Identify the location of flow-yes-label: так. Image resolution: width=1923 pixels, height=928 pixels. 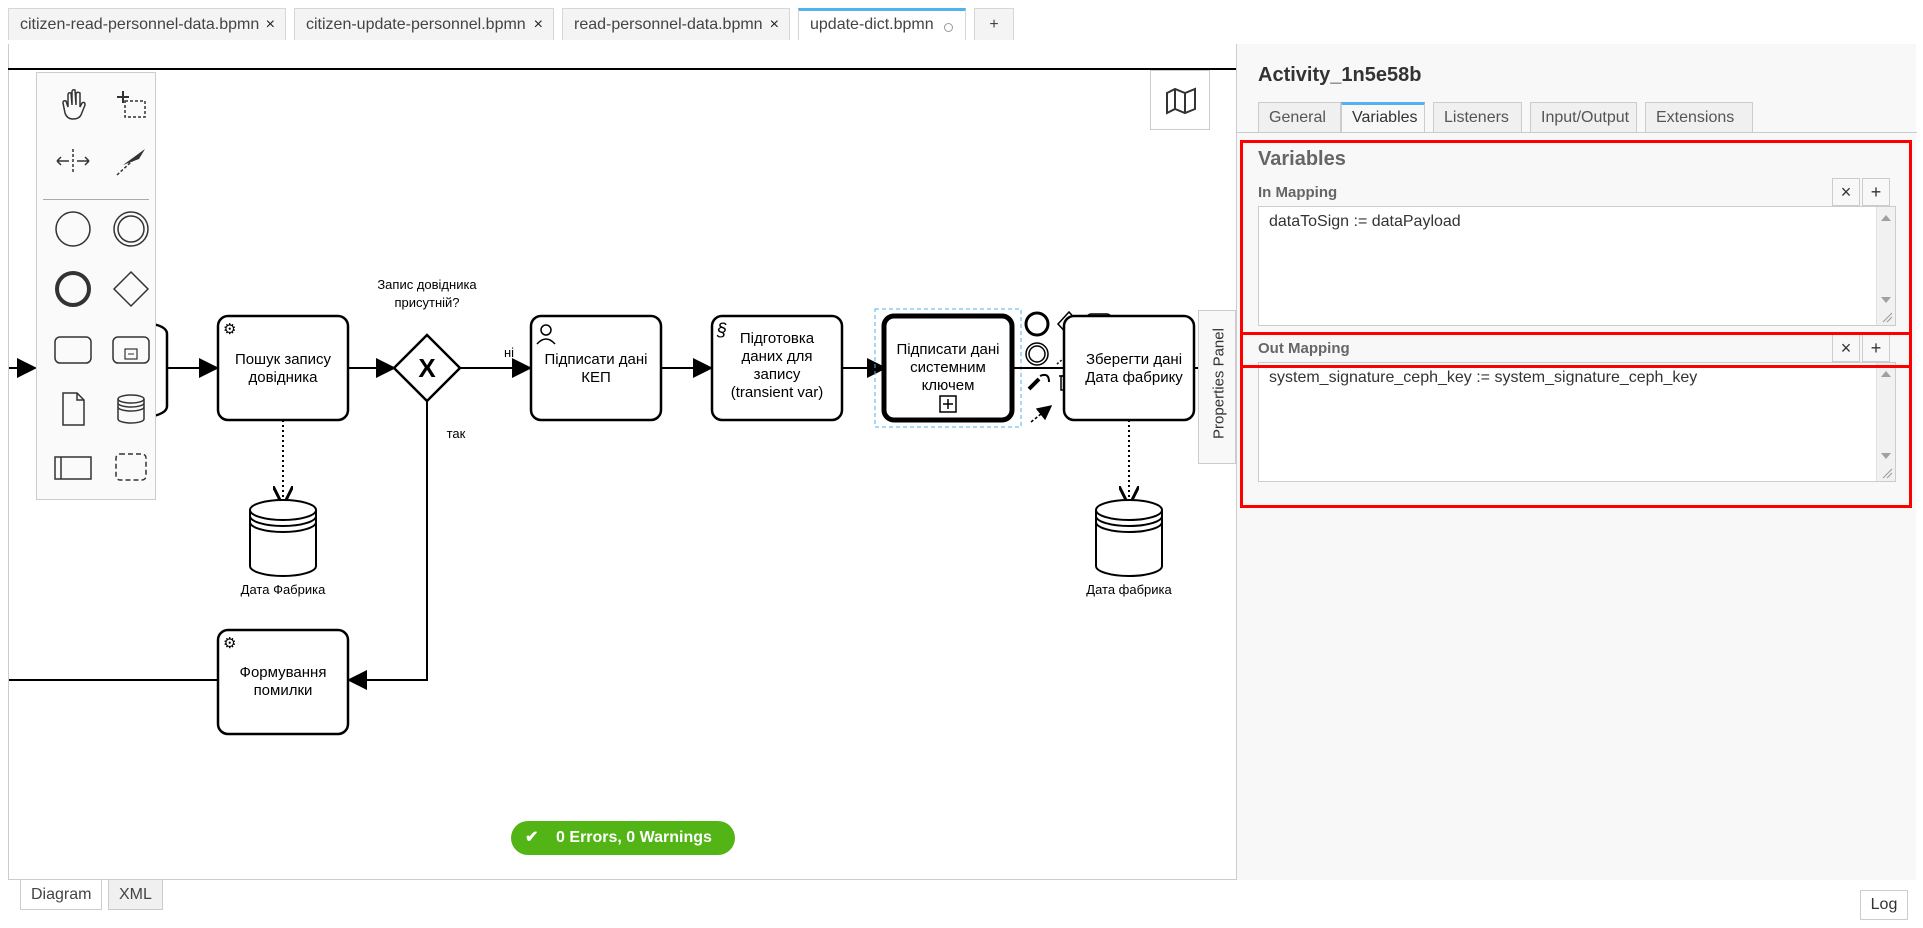
(456, 433).